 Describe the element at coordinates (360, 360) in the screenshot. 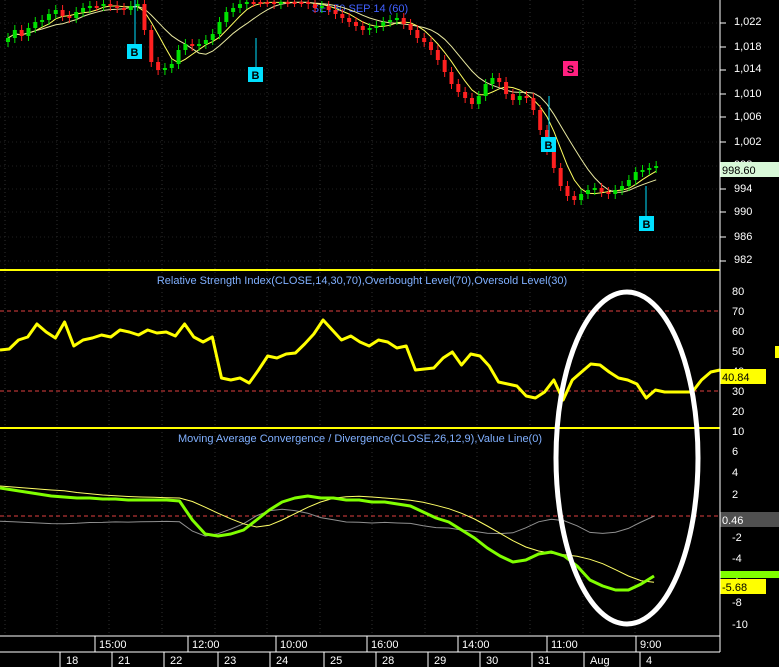

I see `rsi-line` at that location.